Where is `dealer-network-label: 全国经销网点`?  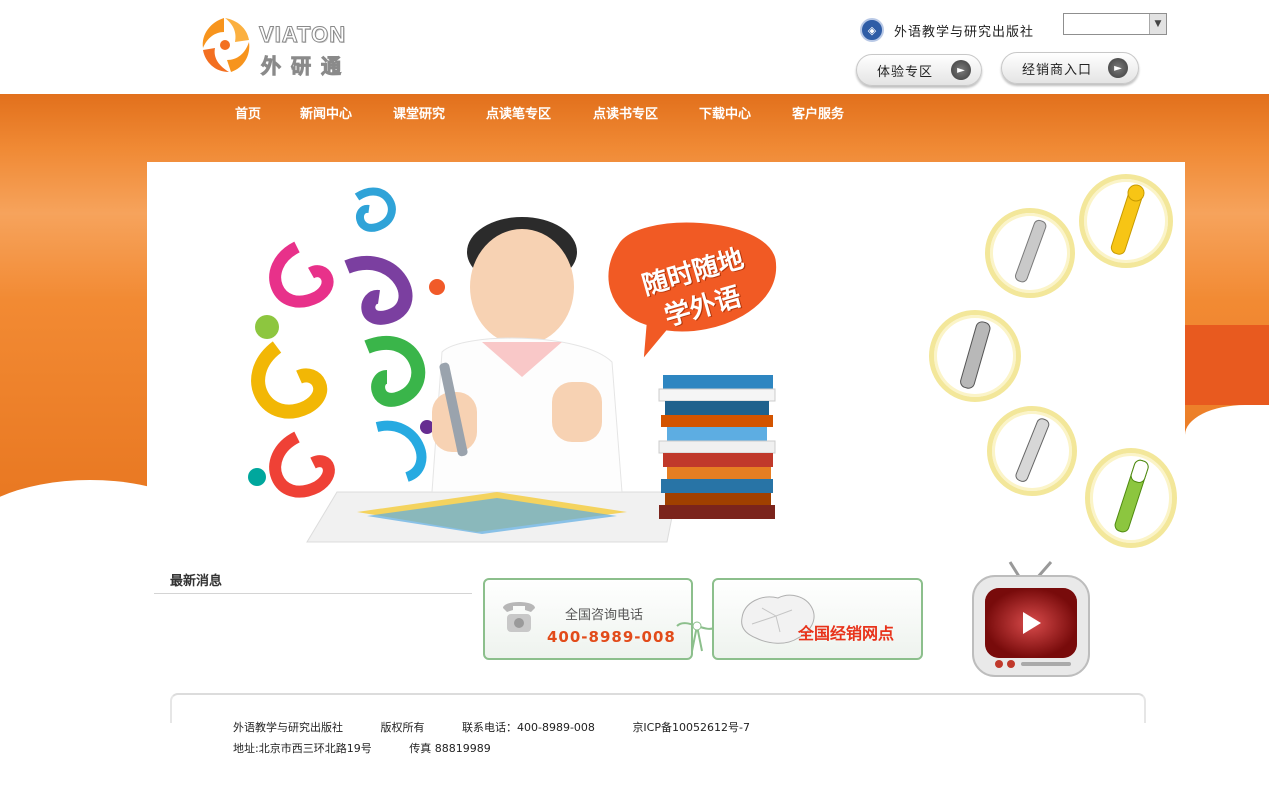
dealer-network-label: 全国经销网点 is located at coordinates (846, 633).